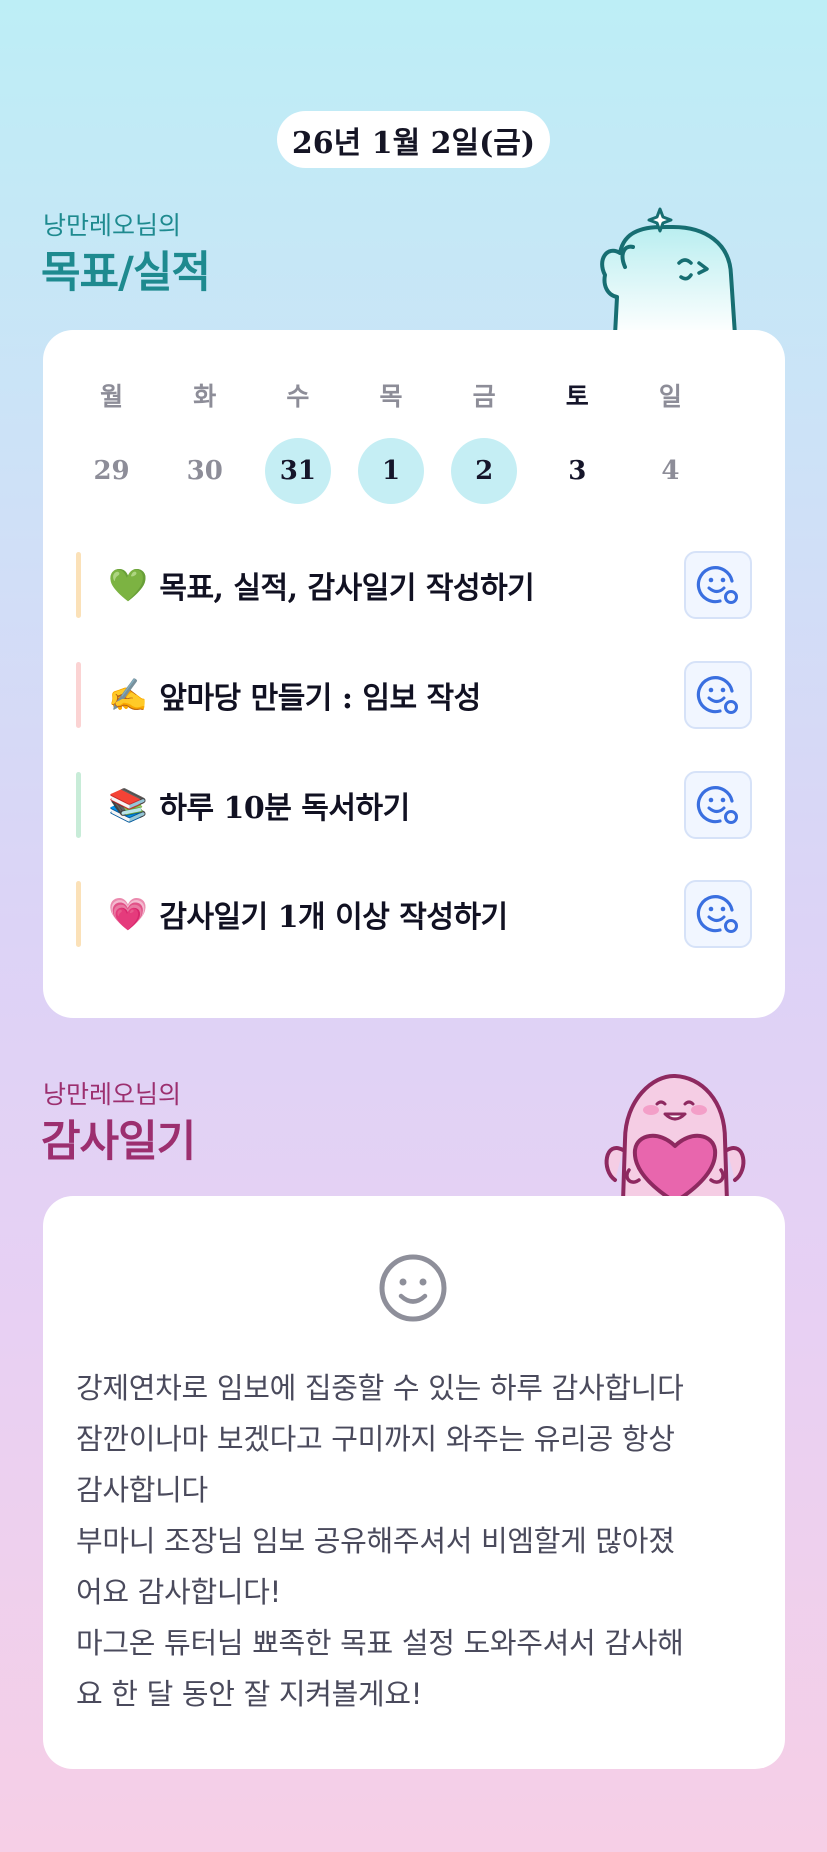 The image size is (827, 1852). Describe the element at coordinates (112, 225) in the screenshot. I see `goals-owner-label: 낭만레오님의` at that location.